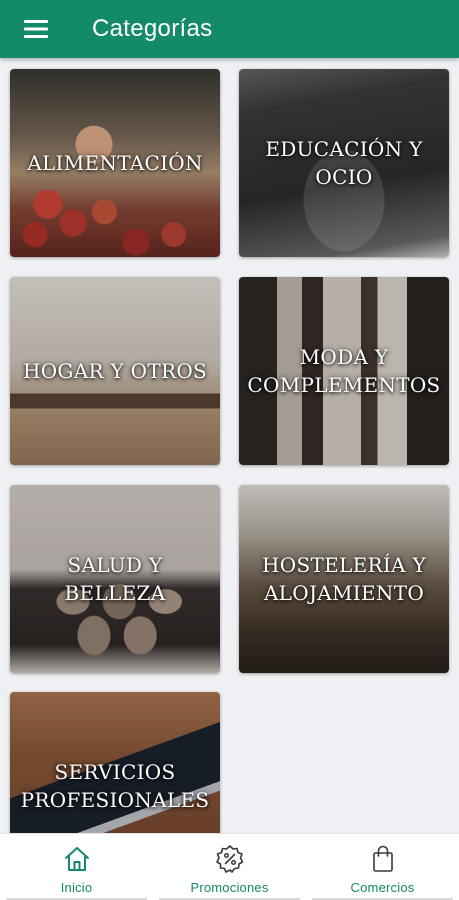 This screenshot has height=900, width=459. Describe the element at coordinates (229, 887) in the screenshot. I see `nav-label-promociones: Promociones` at that location.